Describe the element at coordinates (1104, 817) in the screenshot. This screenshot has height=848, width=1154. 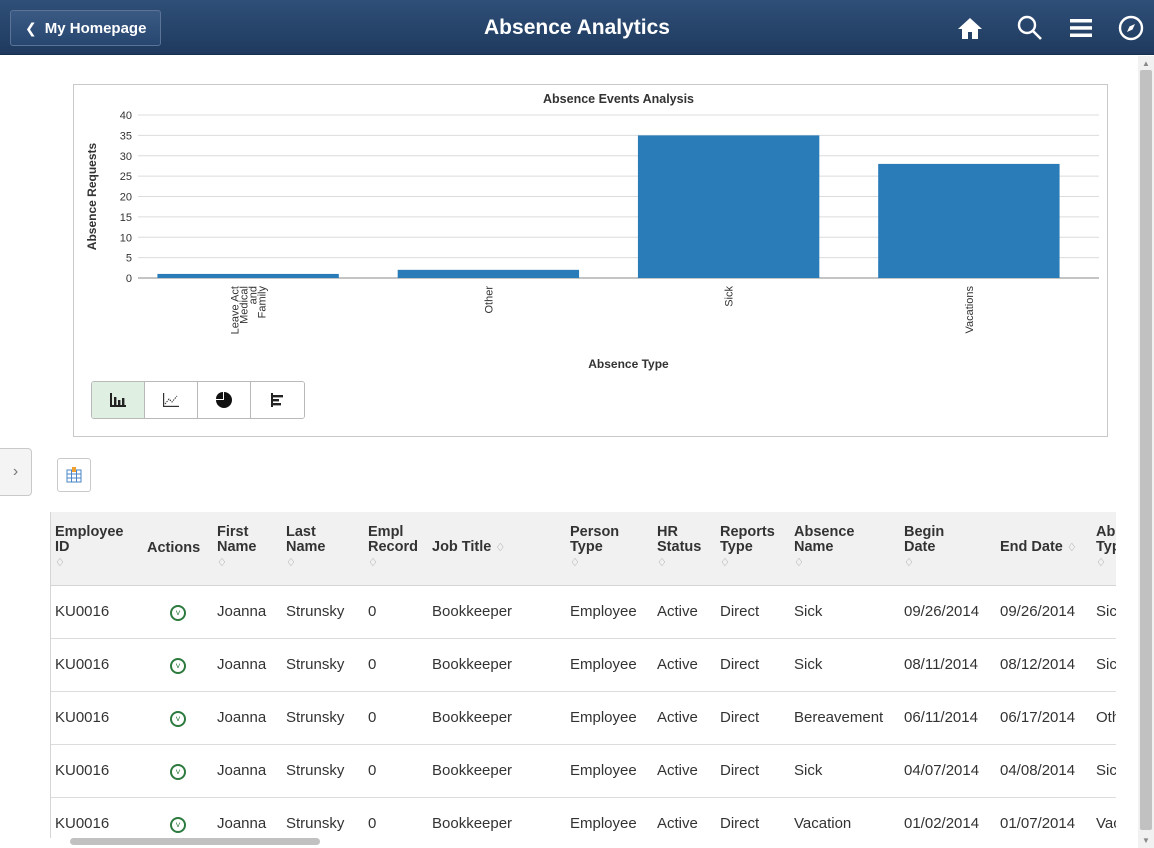
I see `cell-absence-type: Vacations` at that location.